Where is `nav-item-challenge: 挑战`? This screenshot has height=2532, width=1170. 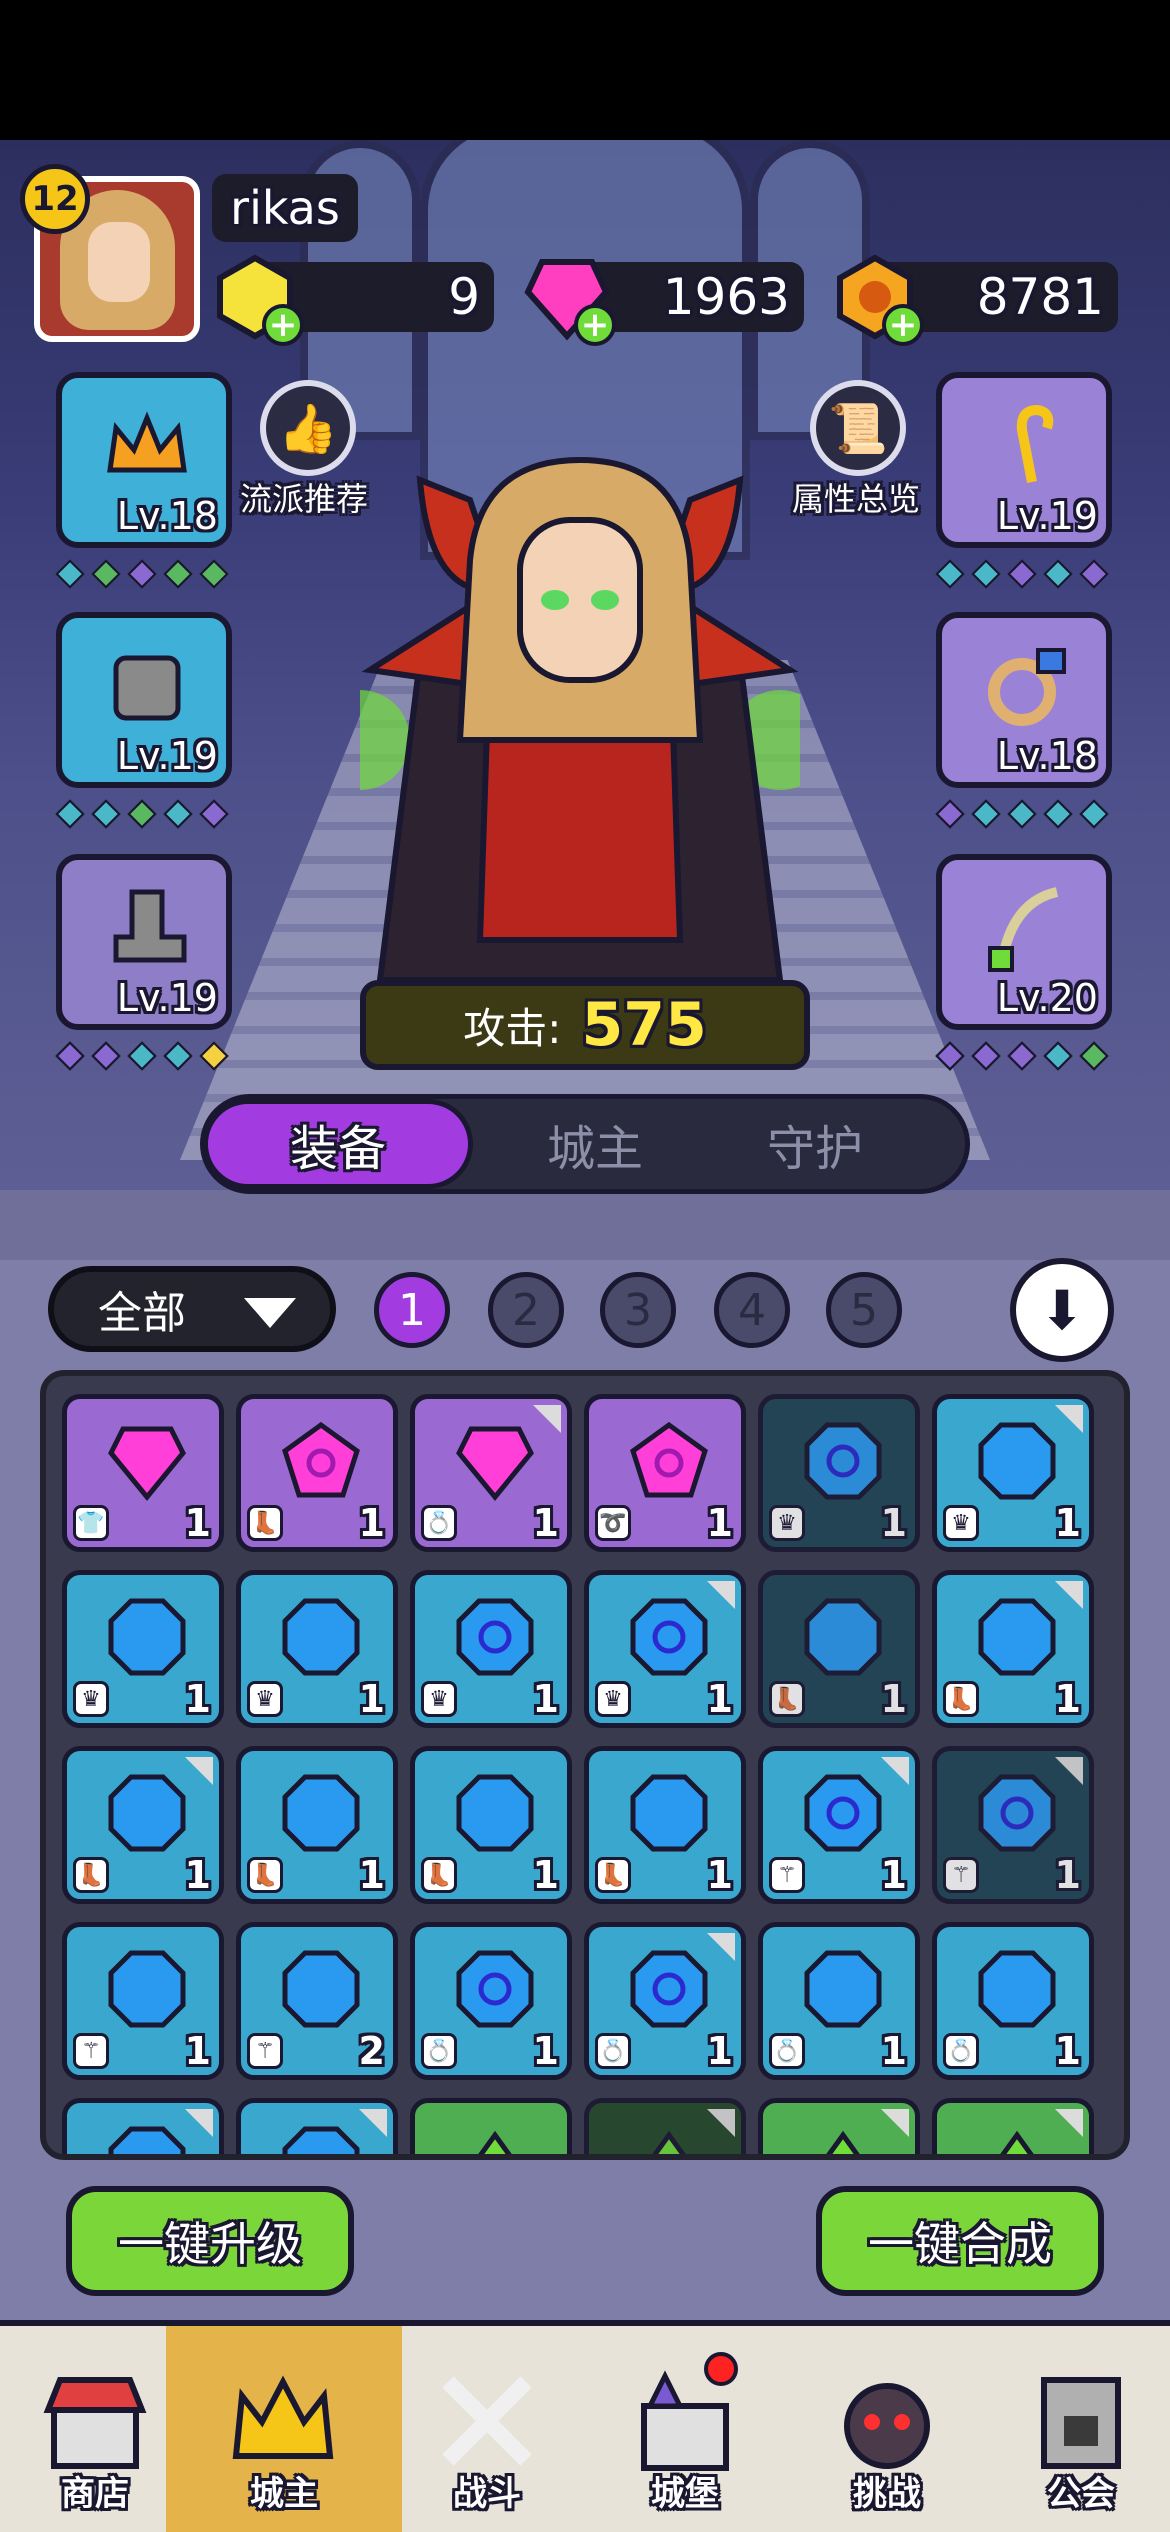 nav-item-challenge: 挑战 is located at coordinates (887, 2429).